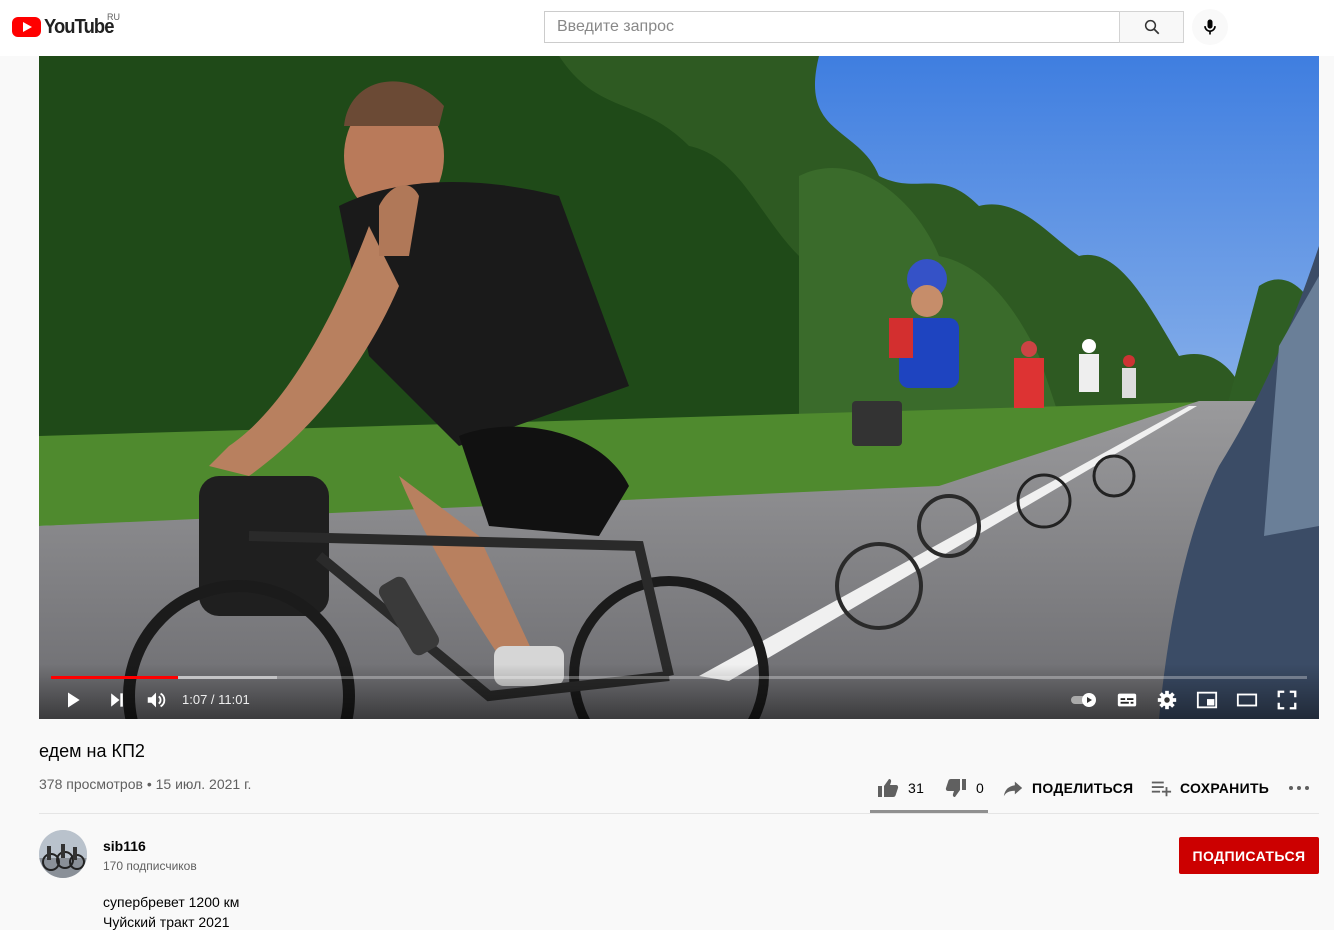  Describe the element at coordinates (888, 788) in the screenshot. I see `thumbs-up-icon` at that location.